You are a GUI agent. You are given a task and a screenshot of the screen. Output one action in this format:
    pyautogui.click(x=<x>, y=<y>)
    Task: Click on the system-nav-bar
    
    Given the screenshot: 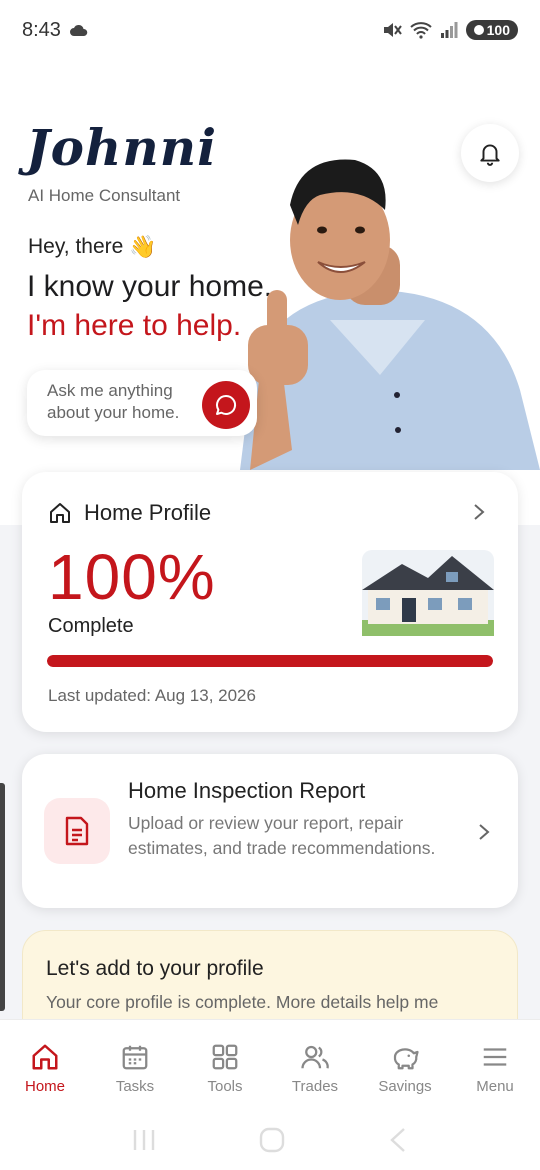 What is the action you would take?
    pyautogui.click(x=270, y=1139)
    